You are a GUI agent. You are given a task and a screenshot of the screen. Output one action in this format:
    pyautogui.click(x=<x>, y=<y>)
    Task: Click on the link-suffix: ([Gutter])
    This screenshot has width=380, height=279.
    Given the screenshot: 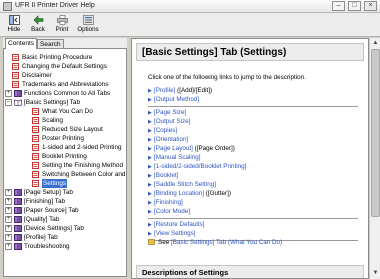 What is the action you would take?
    pyautogui.click(x=218, y=193)
    